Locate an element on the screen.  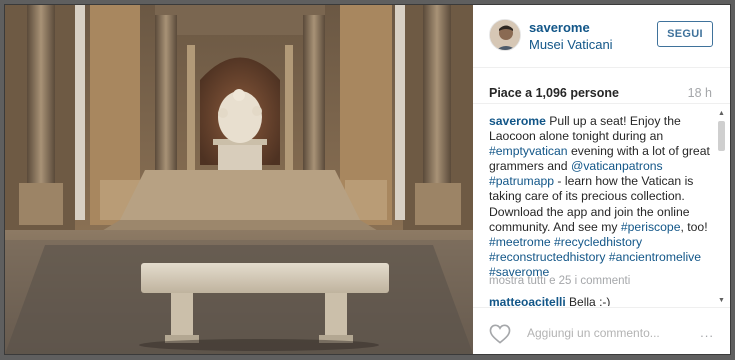
follow-button: SEGUI is located at coordinates (685, 34).